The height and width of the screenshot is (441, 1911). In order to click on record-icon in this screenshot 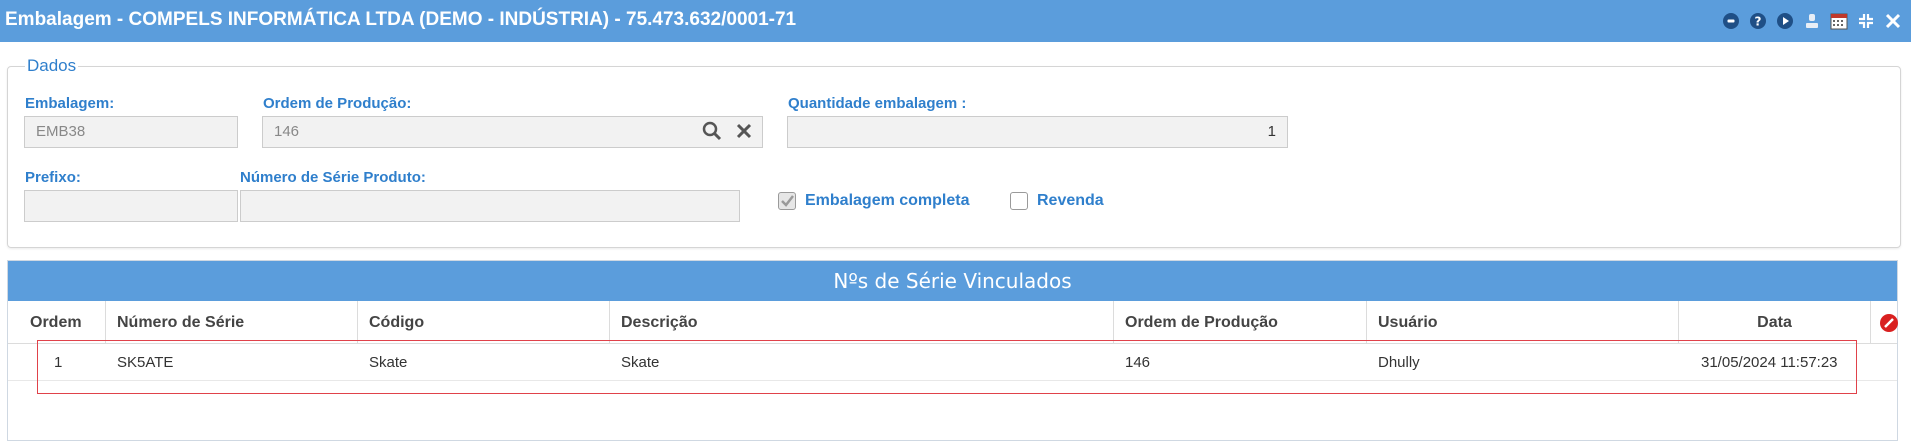, I will do `click(1731, 21)`.